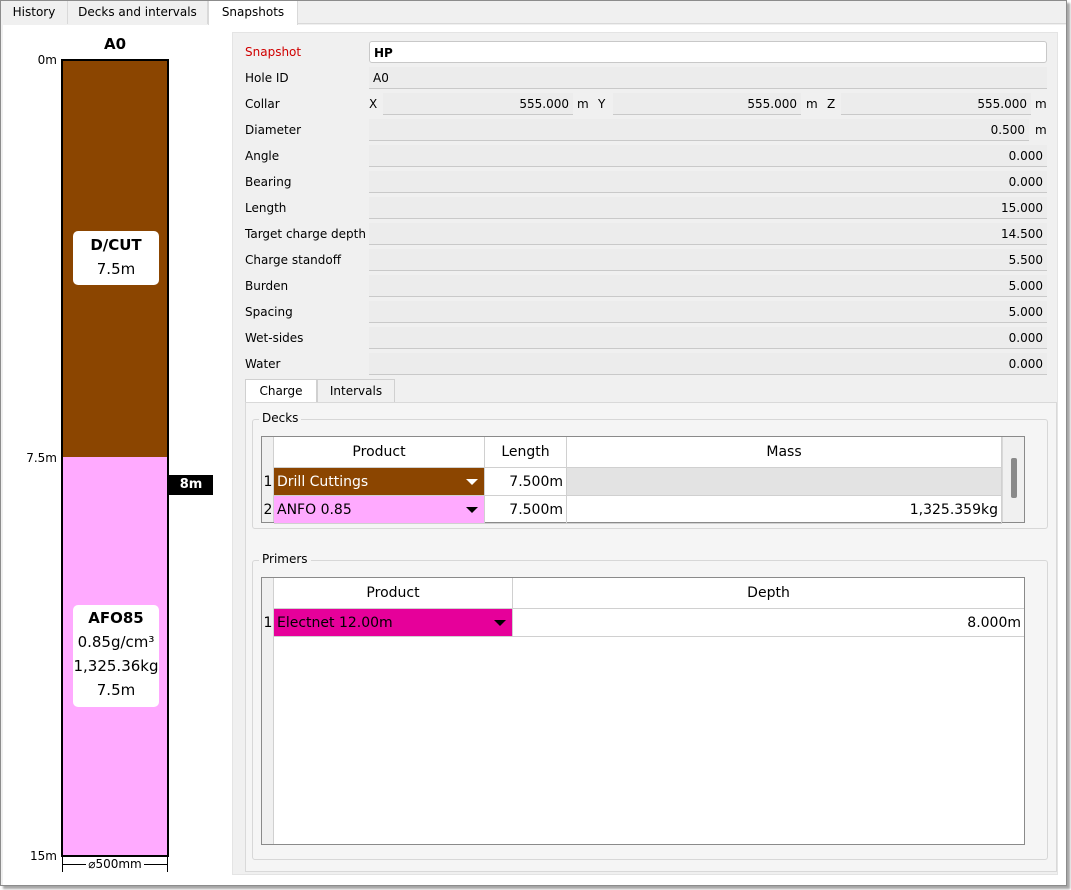 The height and width of the screenshot is (890, 1071). Describe the element at coordinates (708, 260) in the screenshot. I see `charge-standoff-field: 5.500` at that location.